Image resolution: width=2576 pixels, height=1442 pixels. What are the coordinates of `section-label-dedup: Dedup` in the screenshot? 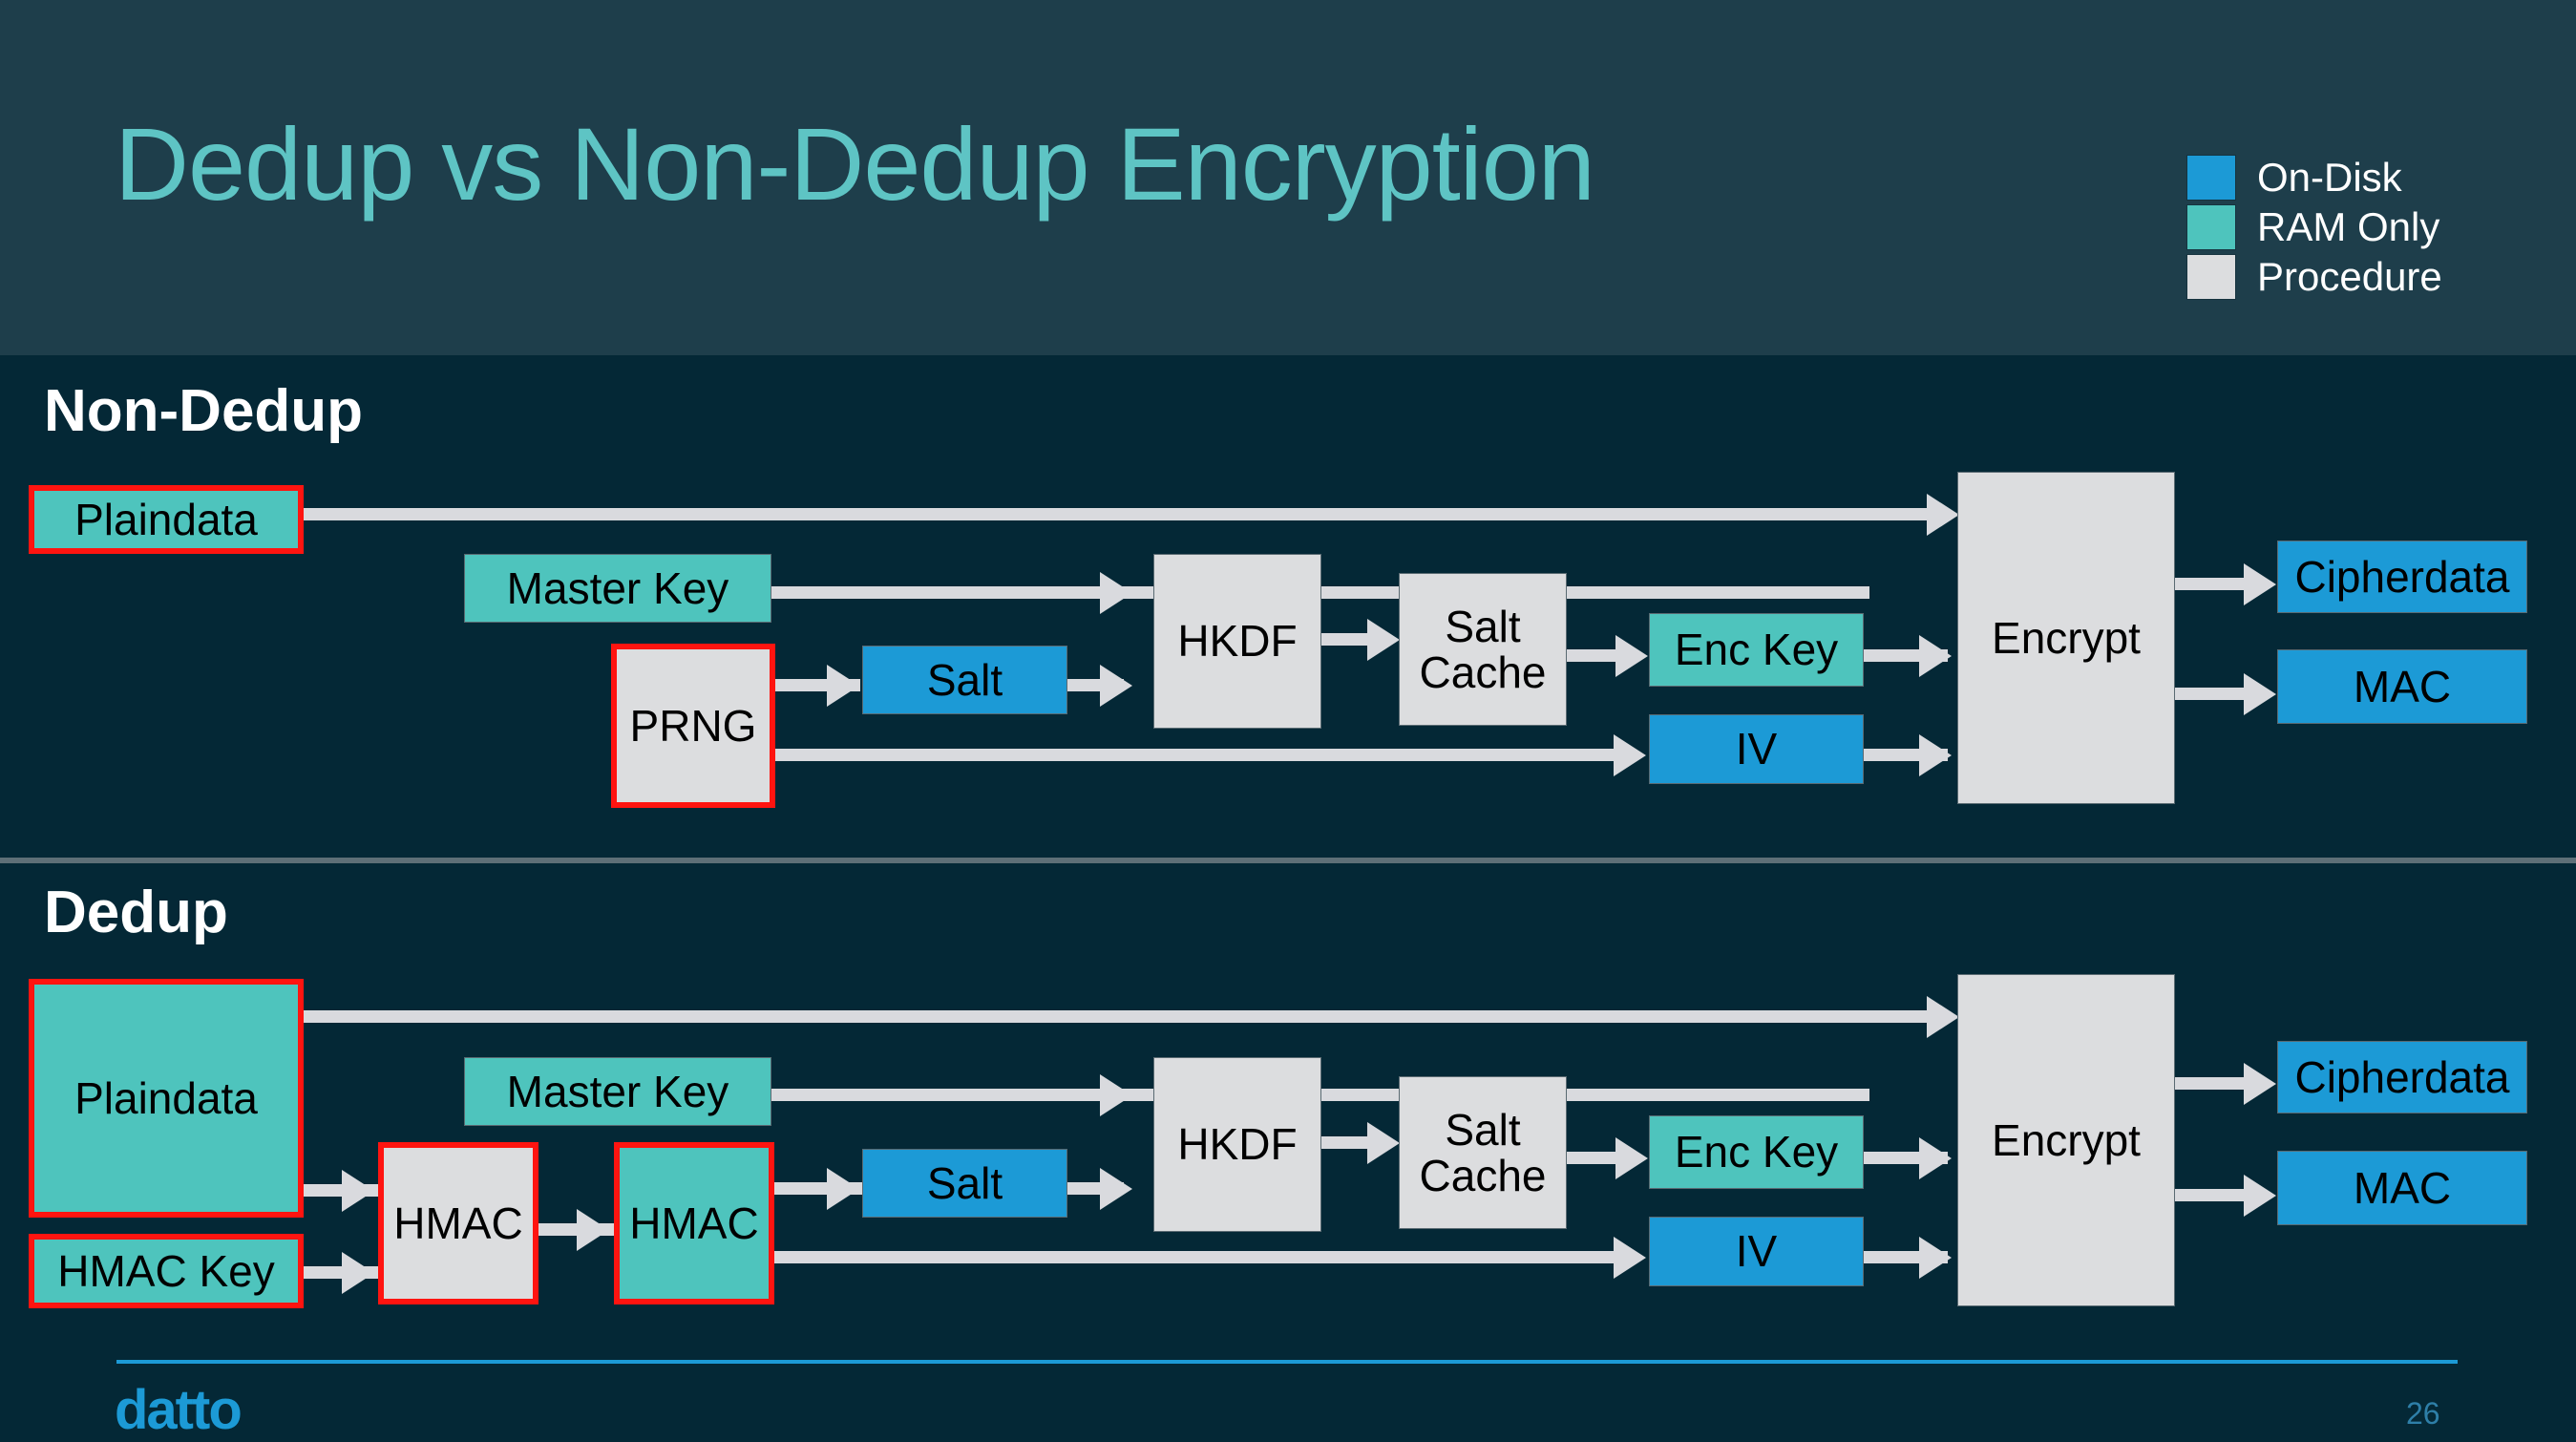 It's located at (136, 913).